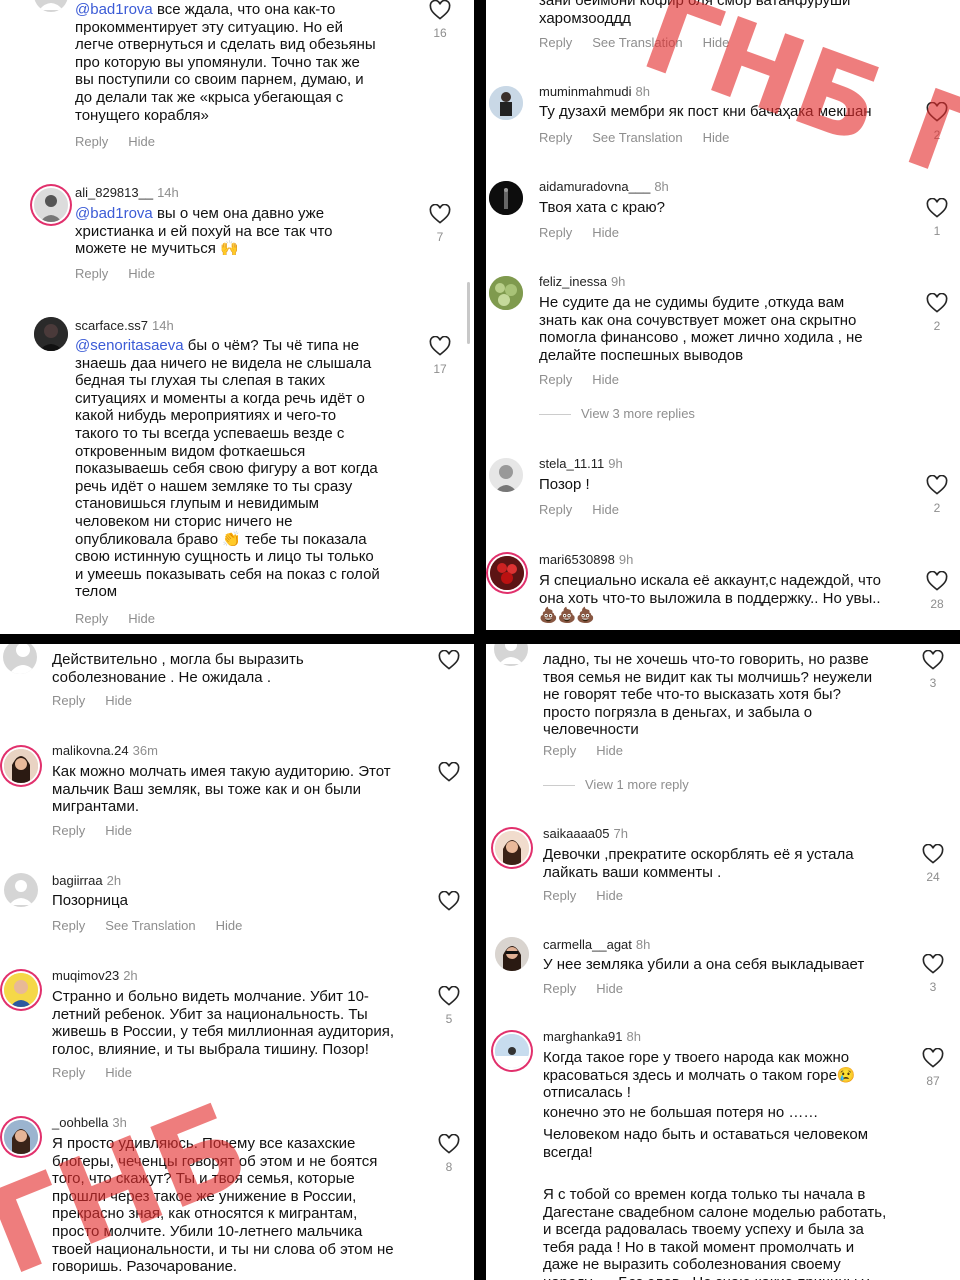 This screenshot has height=1280, width=960. I want to click on like-control: 16, so click(440, 20).